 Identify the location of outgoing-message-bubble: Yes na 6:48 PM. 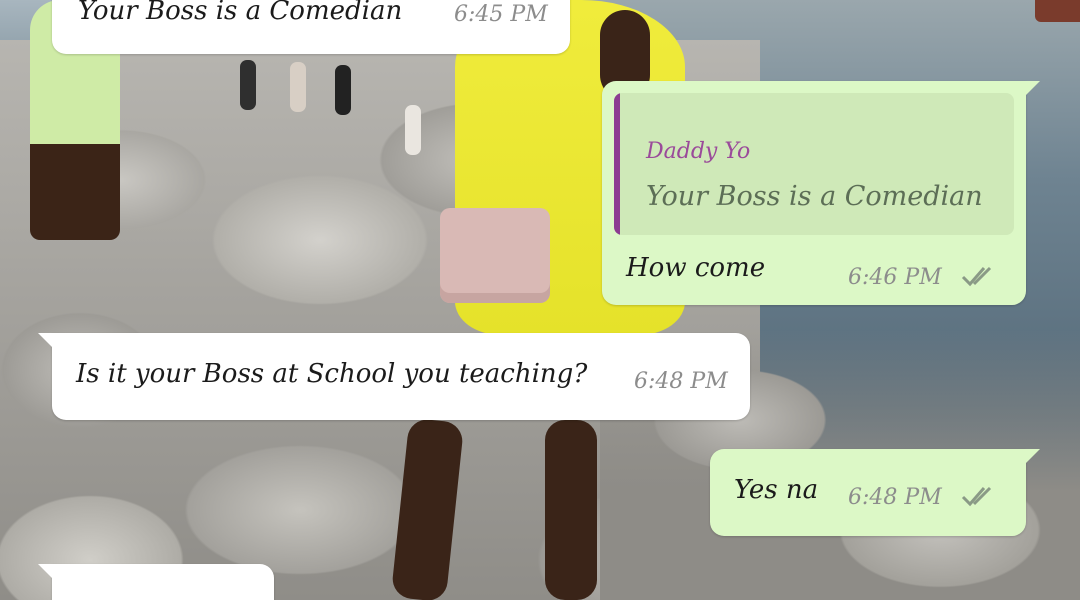
(875, 492).